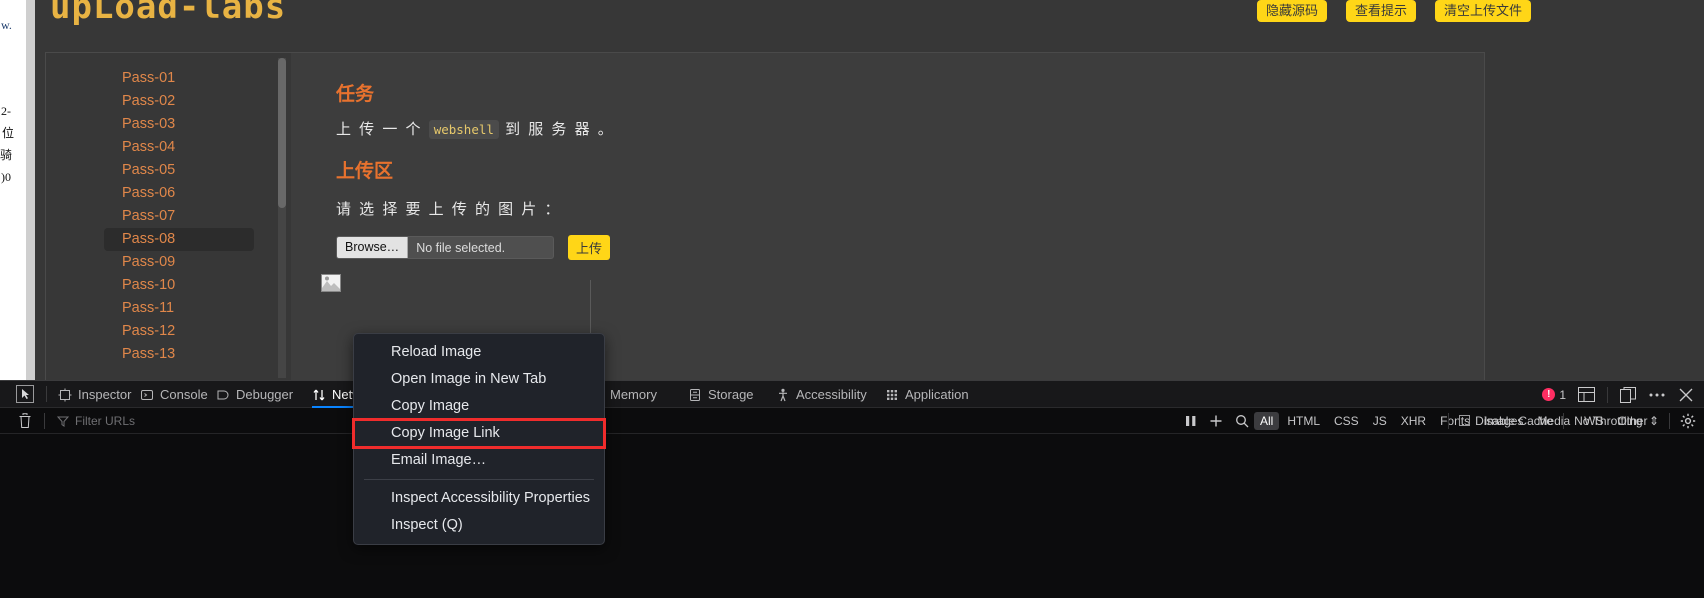  Describe the element at coordinates (1657, 395) in the screenshot. I see `more-options-icon` at that location.